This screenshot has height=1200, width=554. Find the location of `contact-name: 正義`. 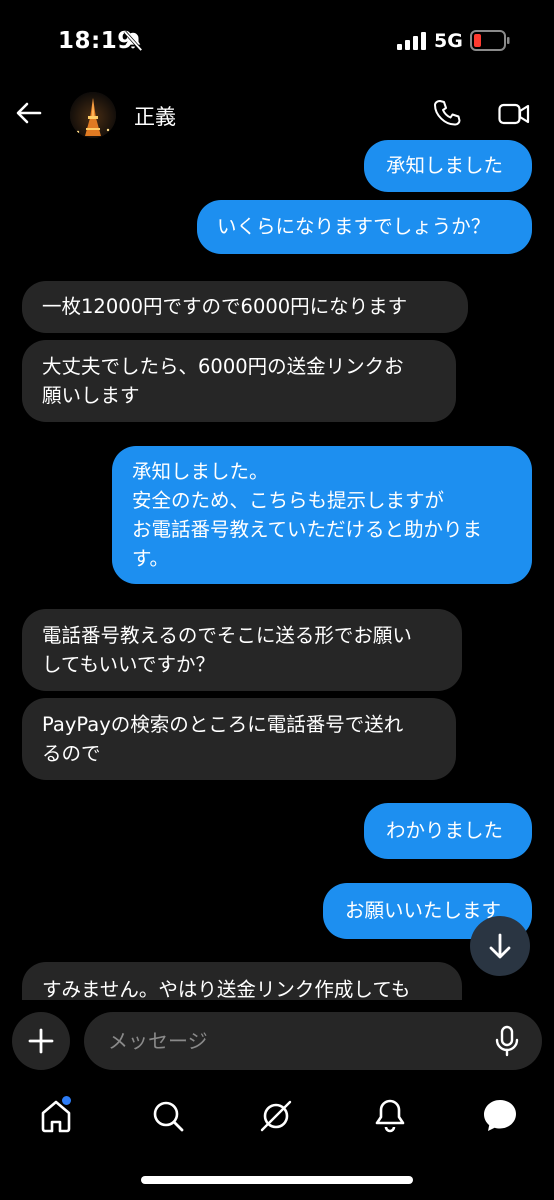

contact-name: 正義 is located at coordinates (155, 116).